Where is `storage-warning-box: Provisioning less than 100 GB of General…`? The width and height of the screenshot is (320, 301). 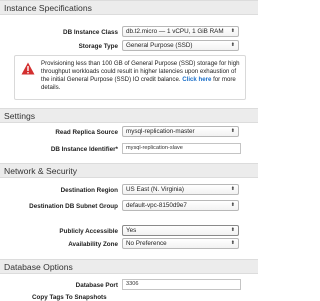
storage-warning-box: Provisioning less than 100 GB of General… is located at coordinates (130, 77).